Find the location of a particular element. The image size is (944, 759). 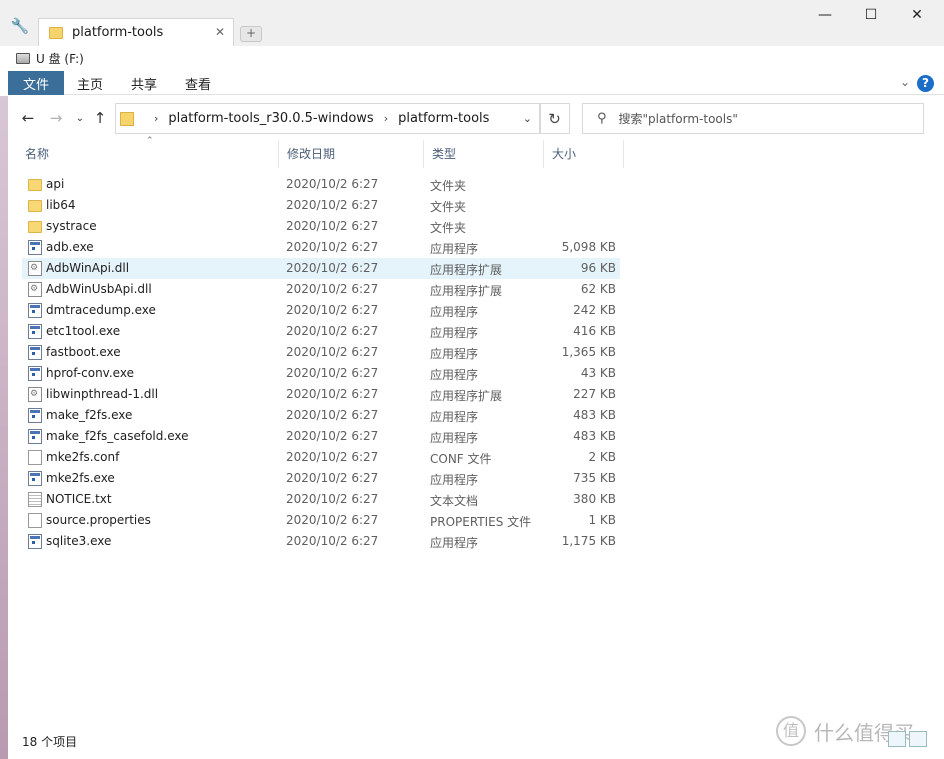

file-row: AdbWinApi.dll 2020/10/2 6:27 应用程序扩展 96 KB is located at coordinates (321, 268).